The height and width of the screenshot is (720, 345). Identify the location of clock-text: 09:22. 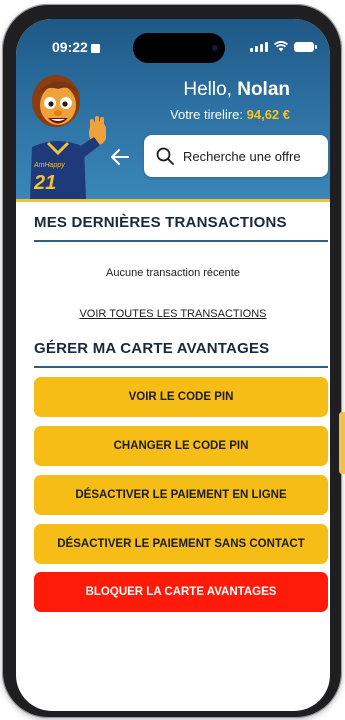
(70, 47).